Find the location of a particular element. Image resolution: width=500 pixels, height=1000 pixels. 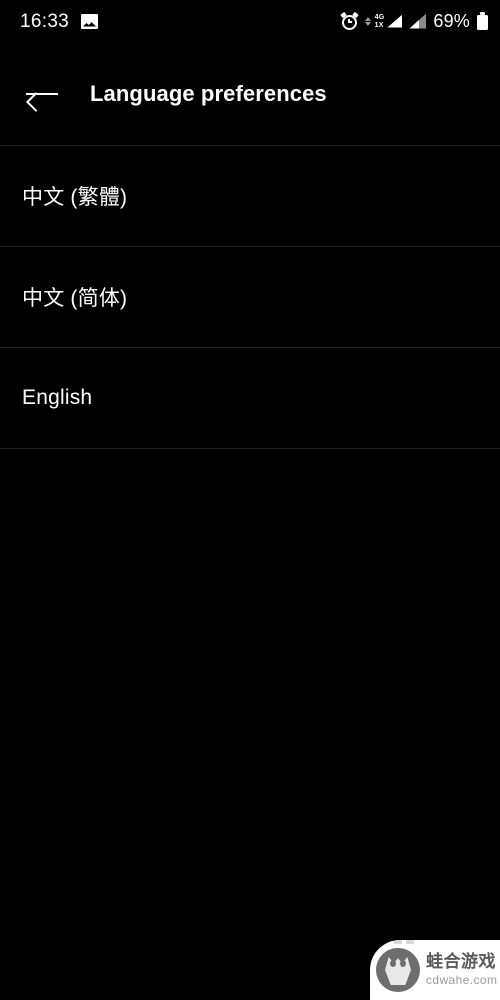

battery-body is located at coordinates (482, 22).